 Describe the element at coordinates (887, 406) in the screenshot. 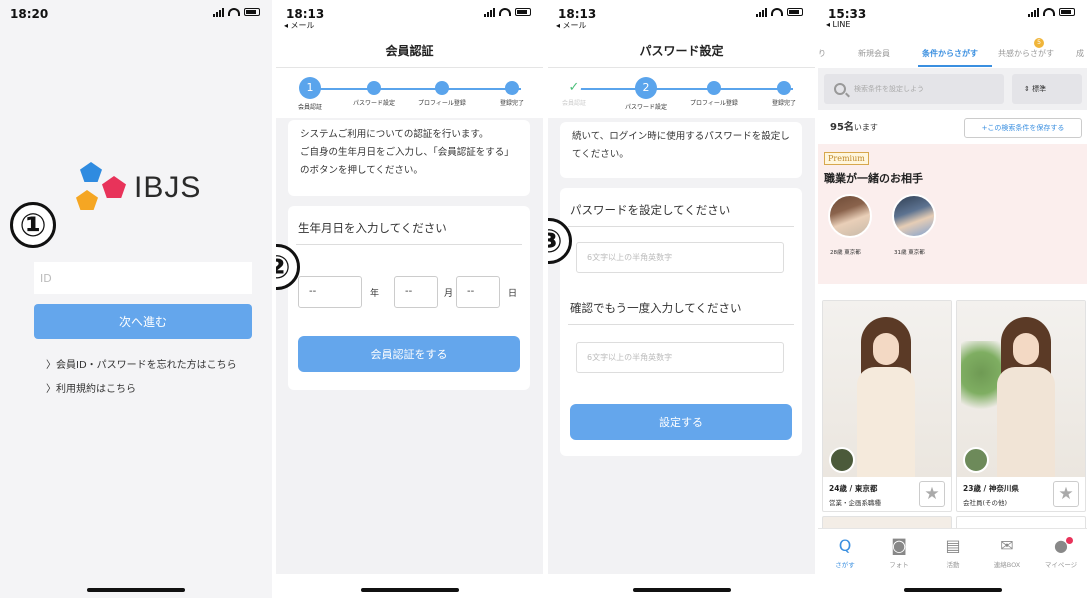

I see `profile-card: 24歳 / 東京都 営業・企画系職種 ★` at that location.